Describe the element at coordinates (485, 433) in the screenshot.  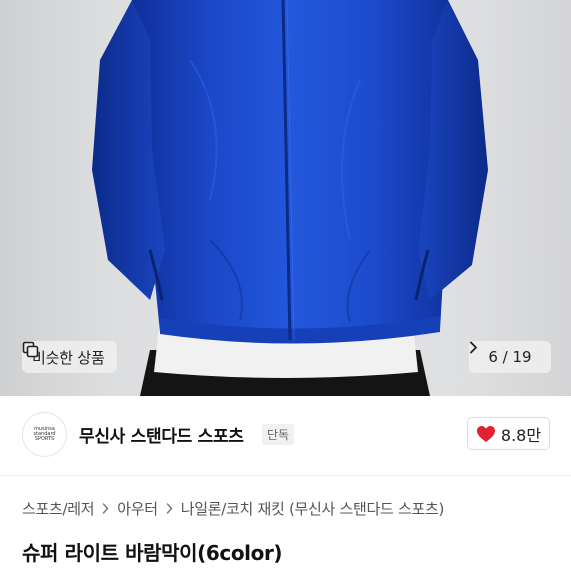
I see `heart-icon` at that location.